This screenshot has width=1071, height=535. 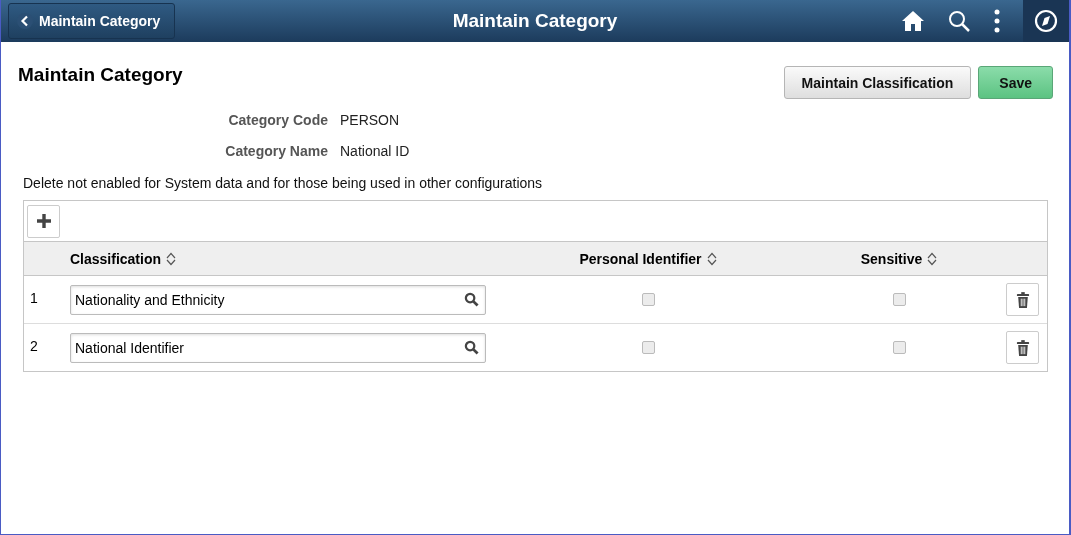 What do you see at coordinates (100, 75) in the screenshot?
I see `page-title: Maintain Category` at bounding box center [100, 75].